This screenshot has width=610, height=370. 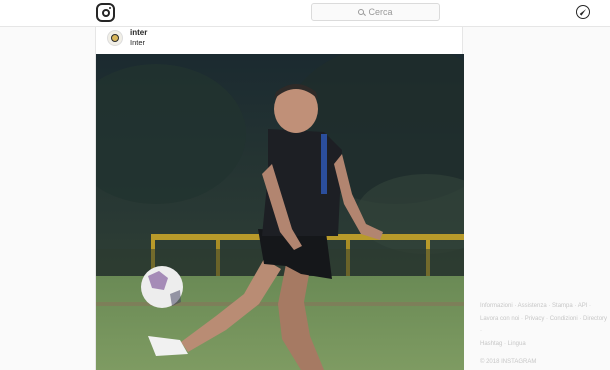 I want to click on copyright: © 2018 INSTAGRAM, so click(x=508, y=362).